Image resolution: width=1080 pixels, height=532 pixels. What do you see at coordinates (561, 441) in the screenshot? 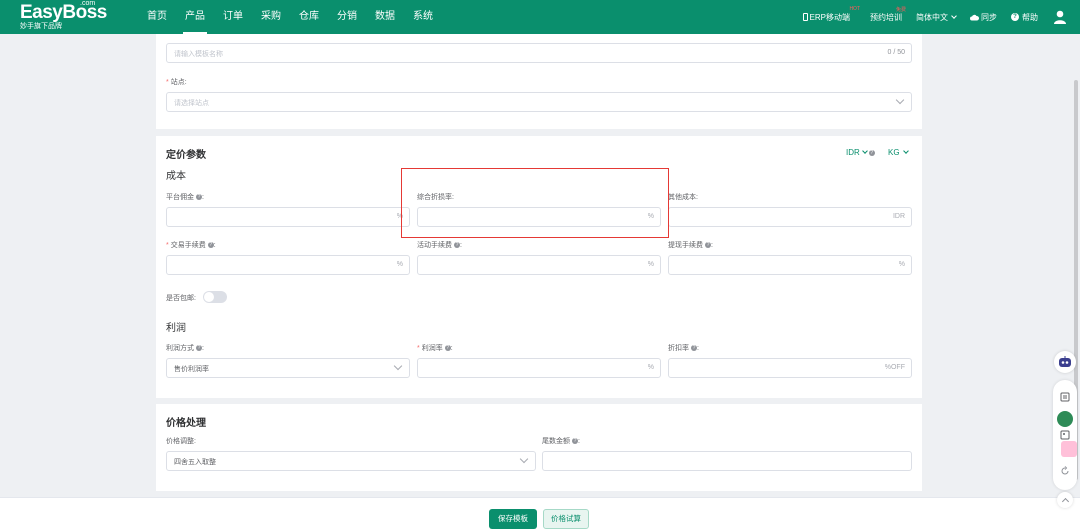
I see `tail-amount-label: 尾数金额?:` at bounding box center [561, 441].